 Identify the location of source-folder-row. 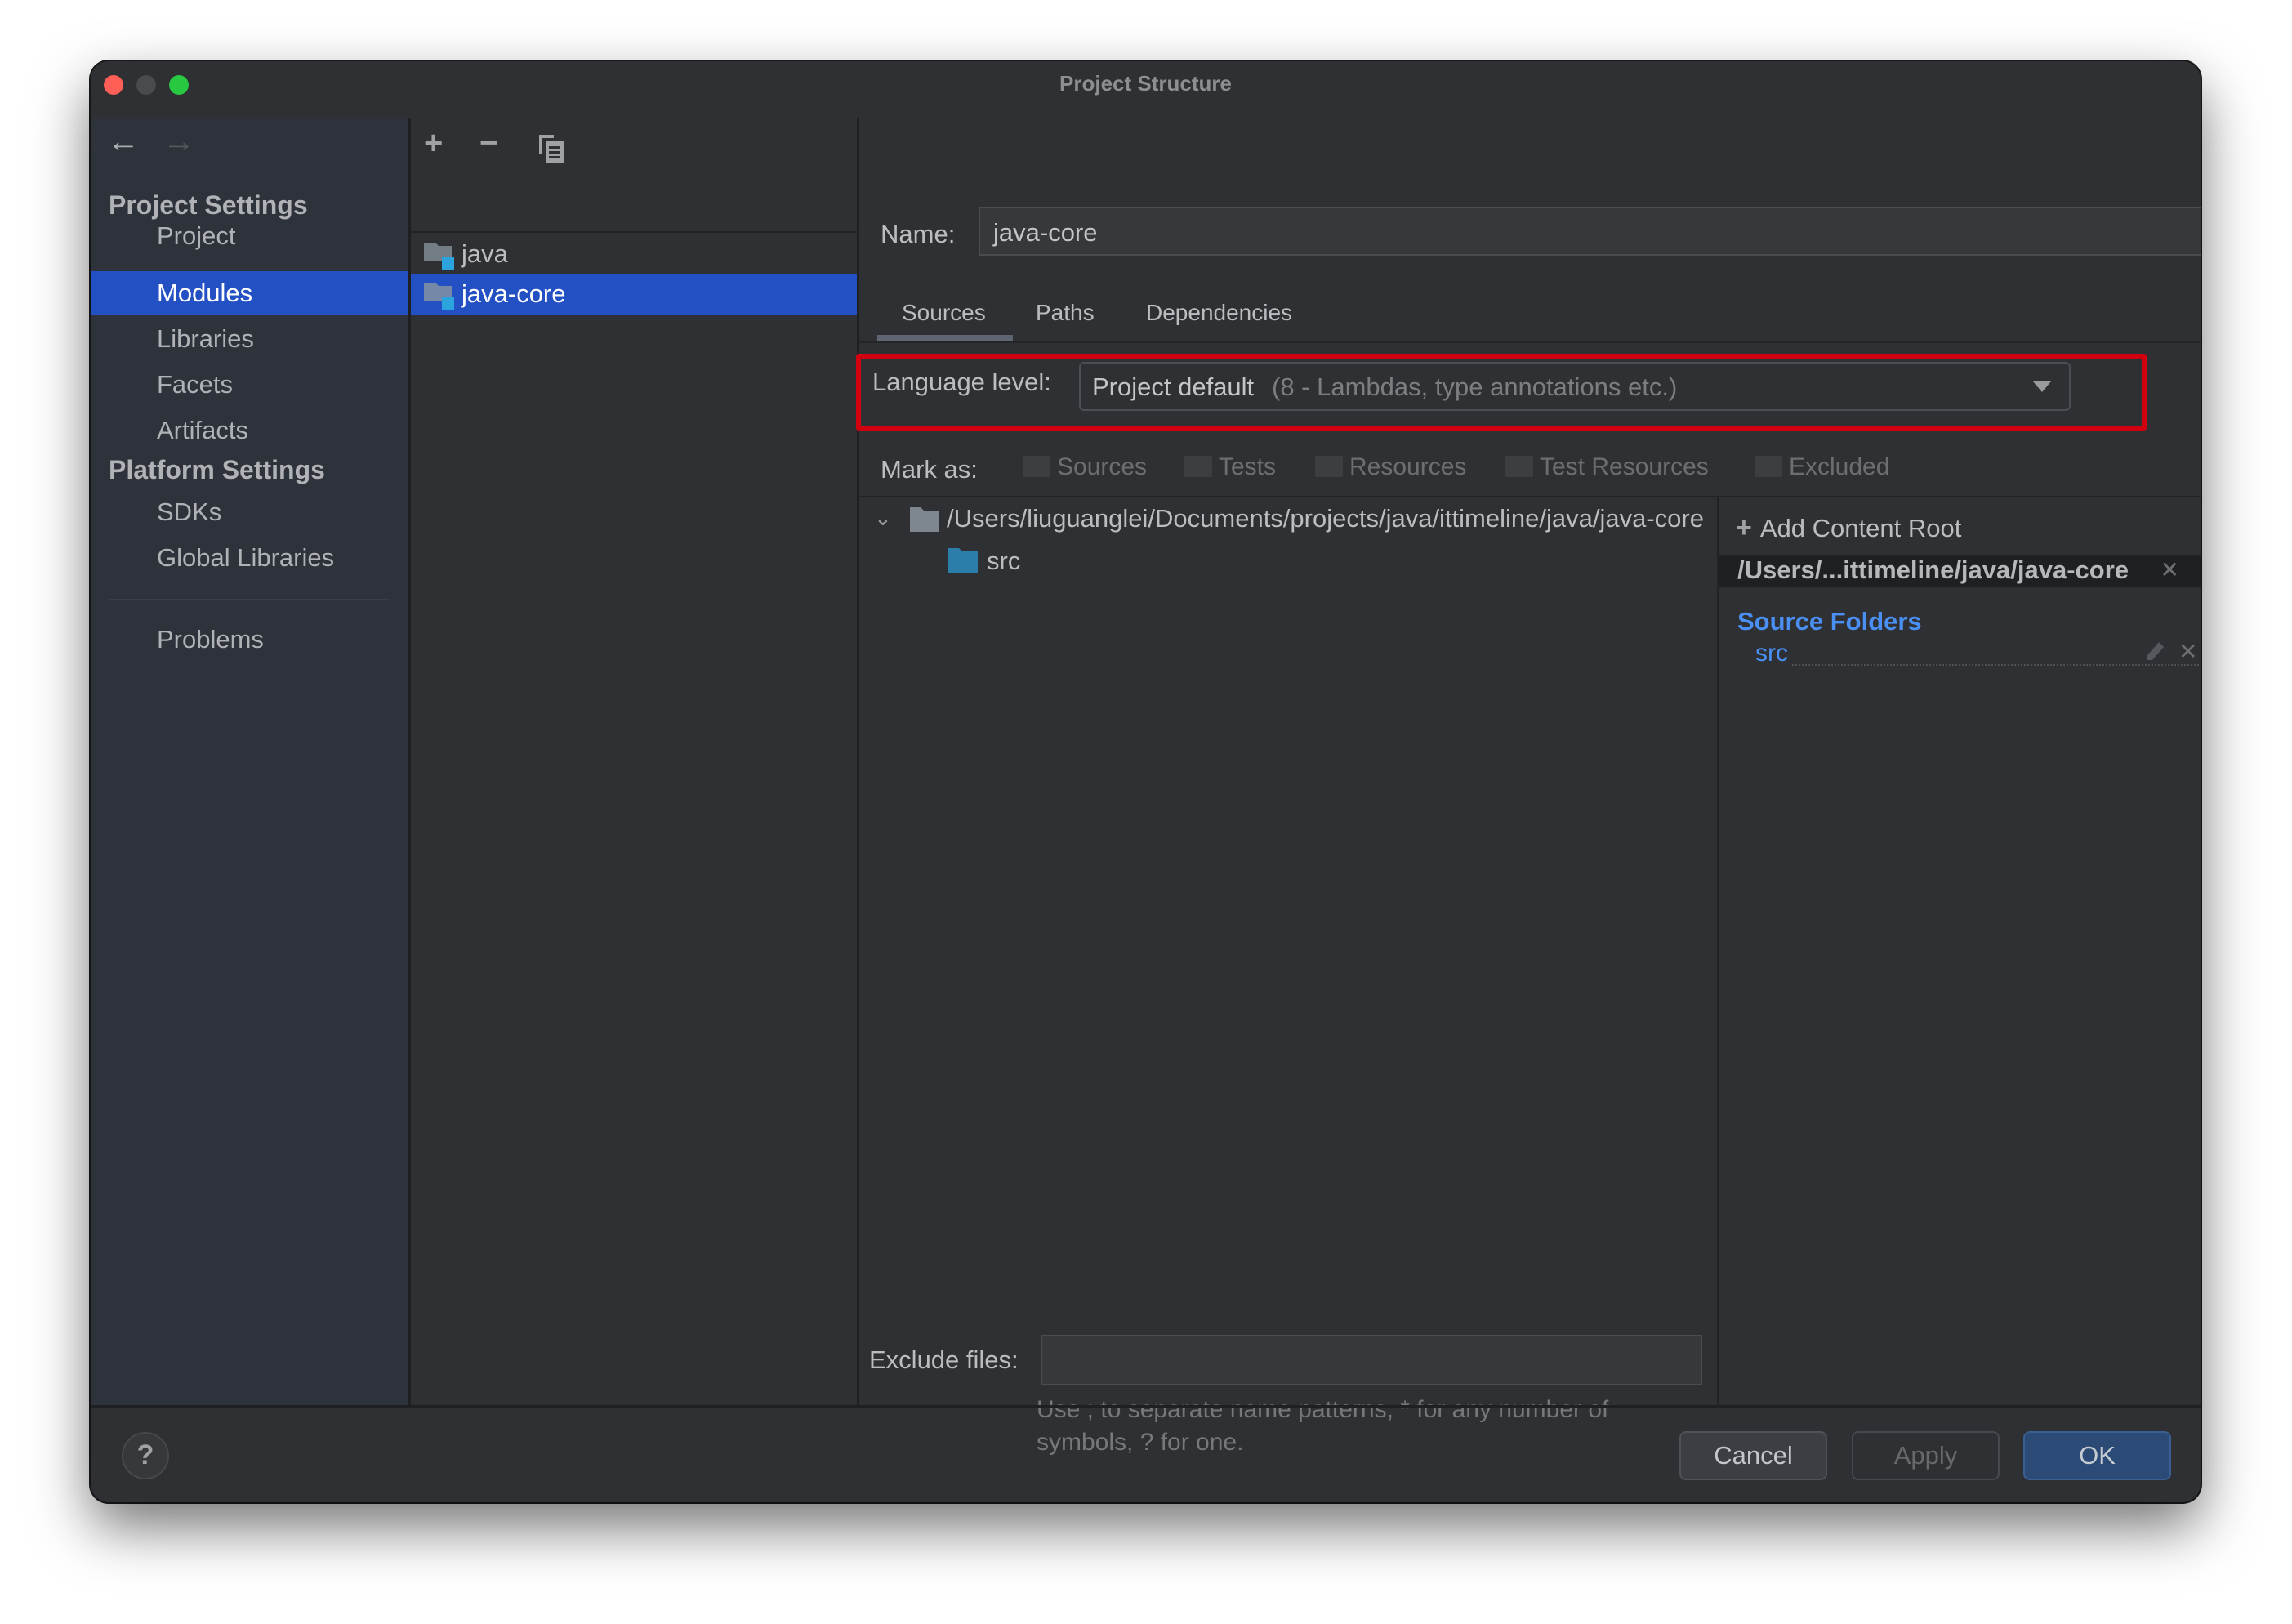
(1978, 653).